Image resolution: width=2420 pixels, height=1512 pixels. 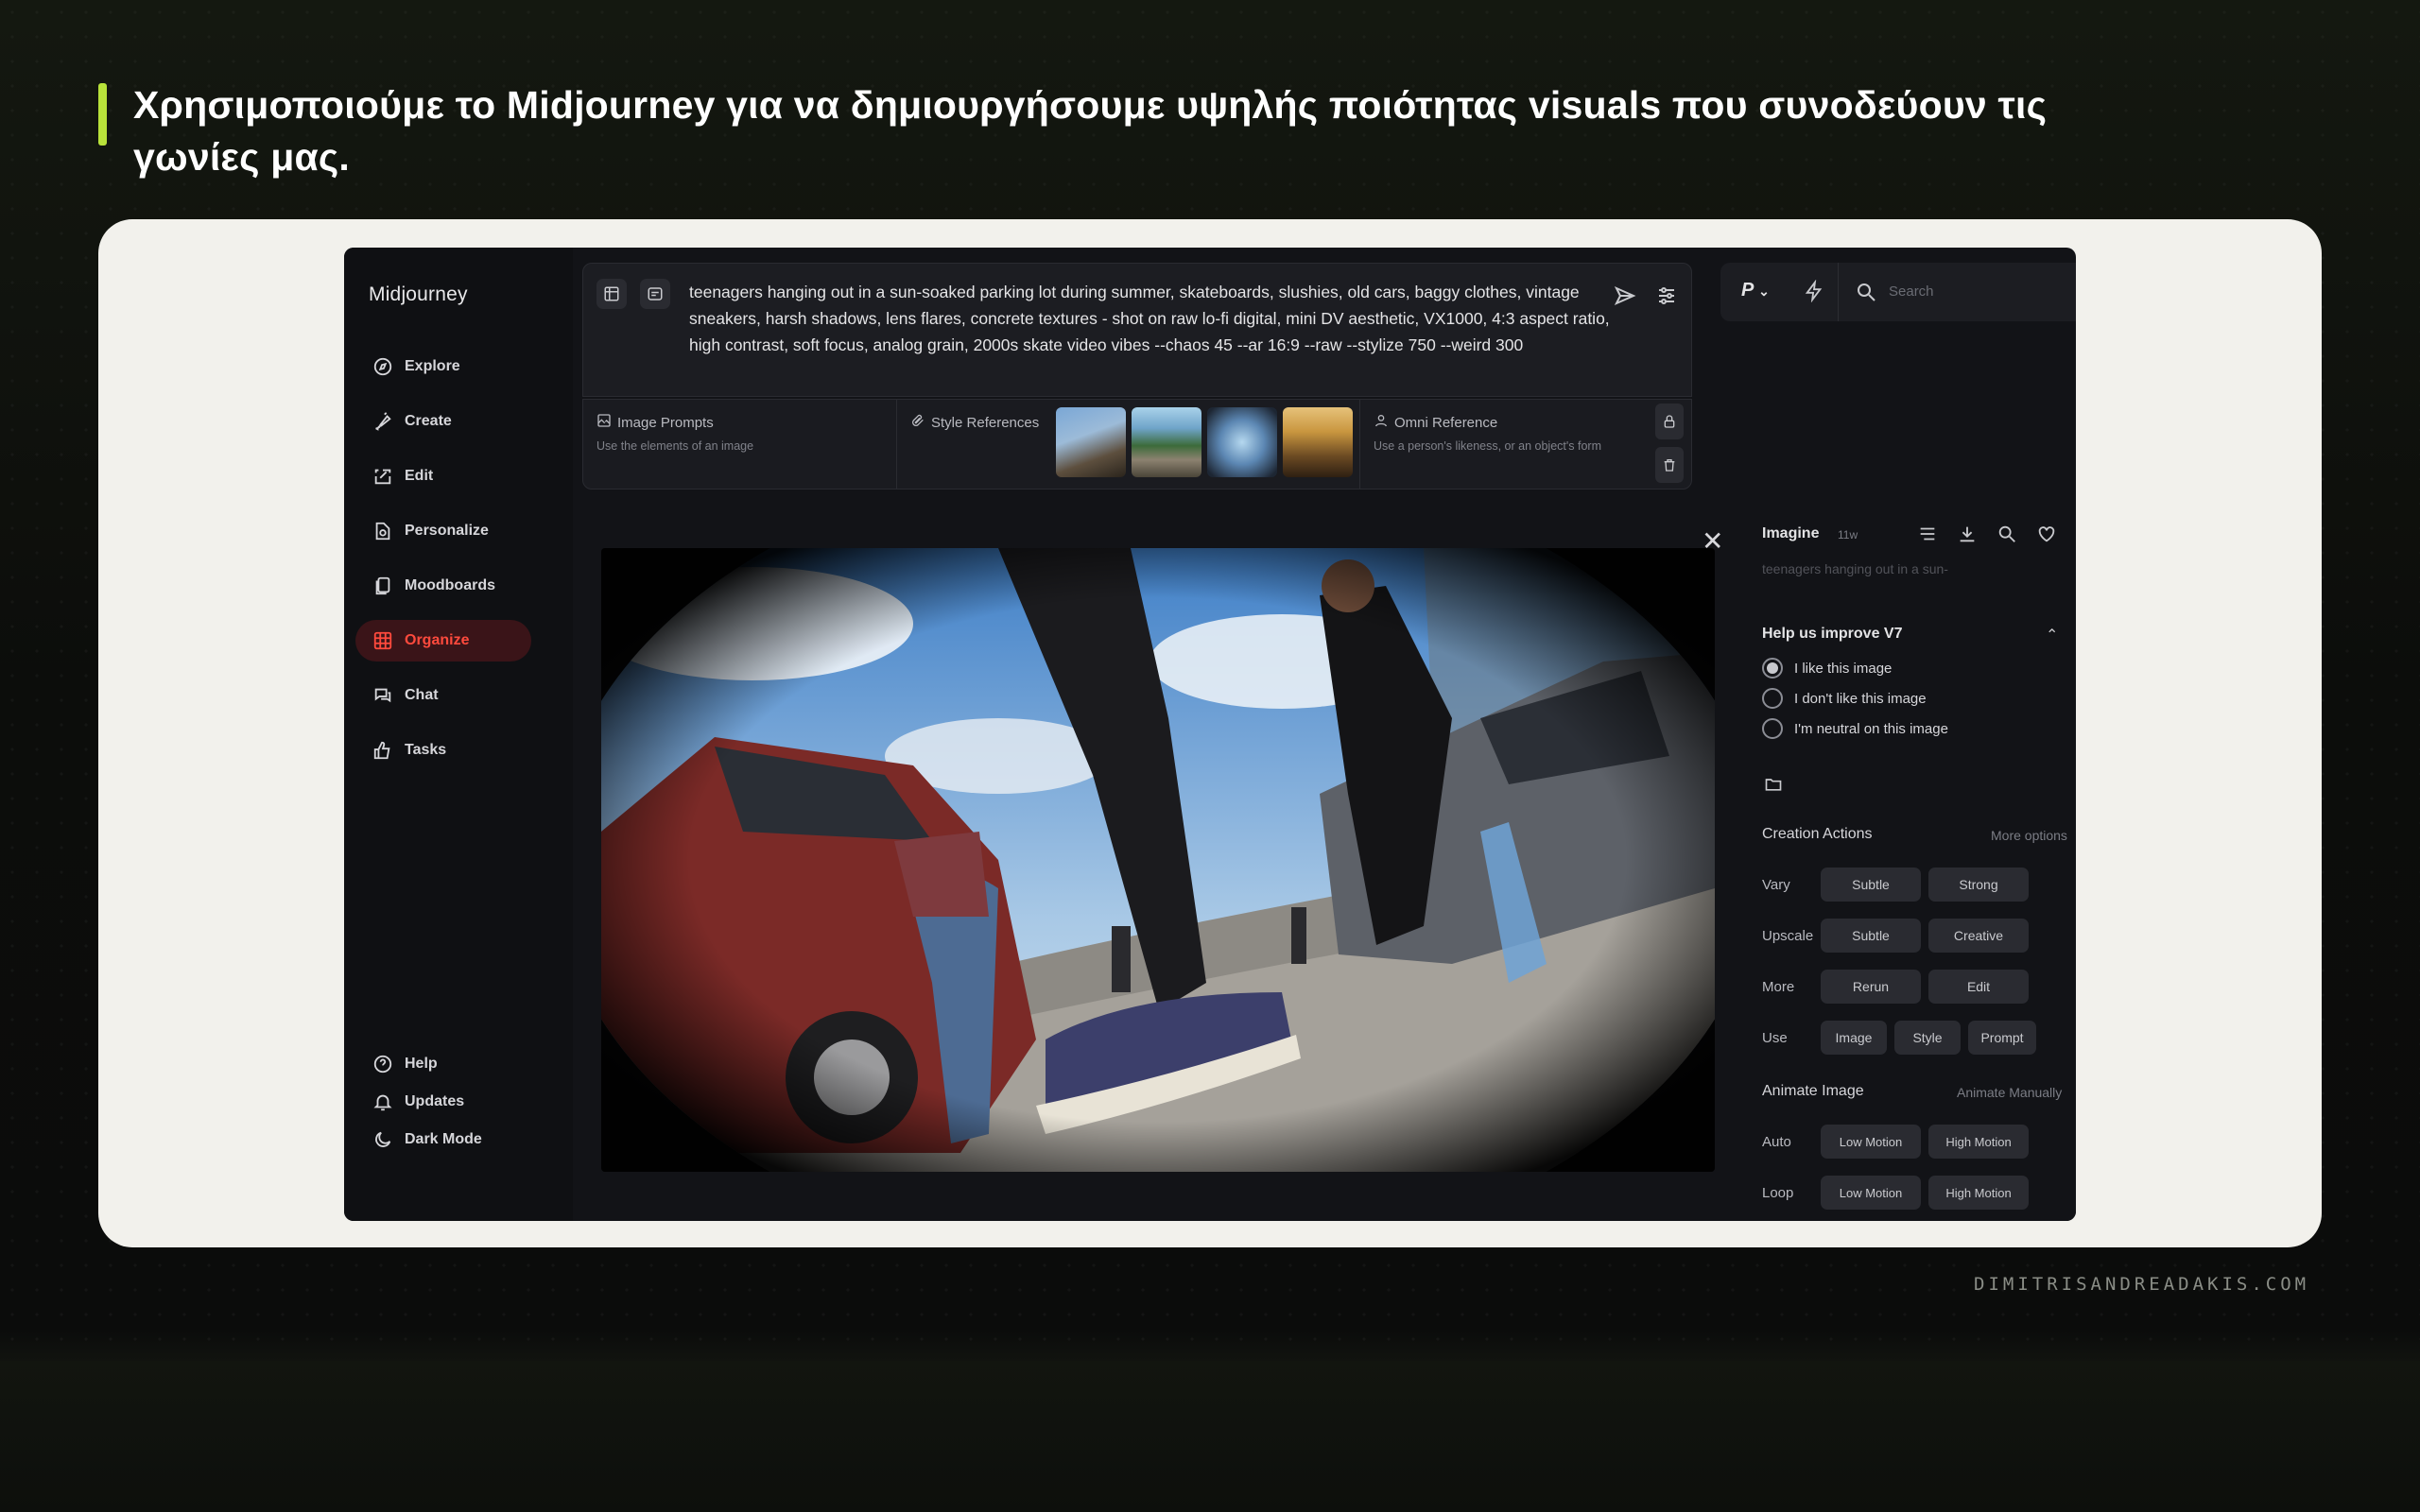 What do you see at coordinates (1978, 885) in the screenshot?
I see `vary-strong-button: Strong` at bounding box center [1978, 885].